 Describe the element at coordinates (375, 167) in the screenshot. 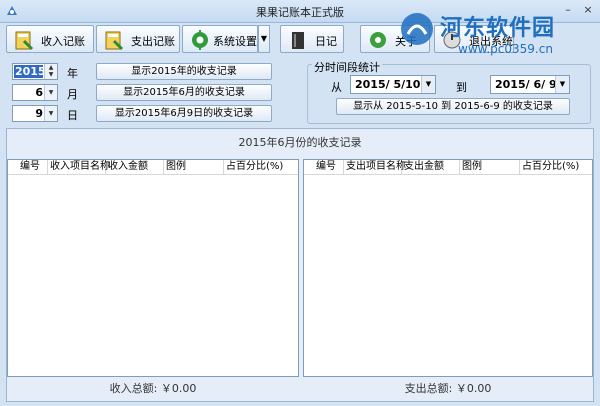

I see `expense-col-name: 支出项目名称` at that location.